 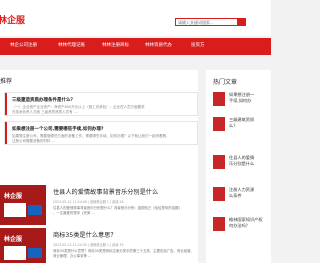 What do you see at coordinates (242, 94) in the screenshot?
I see `sidebar-title-line: 如果想注册一` at bounding box center [242, 94].